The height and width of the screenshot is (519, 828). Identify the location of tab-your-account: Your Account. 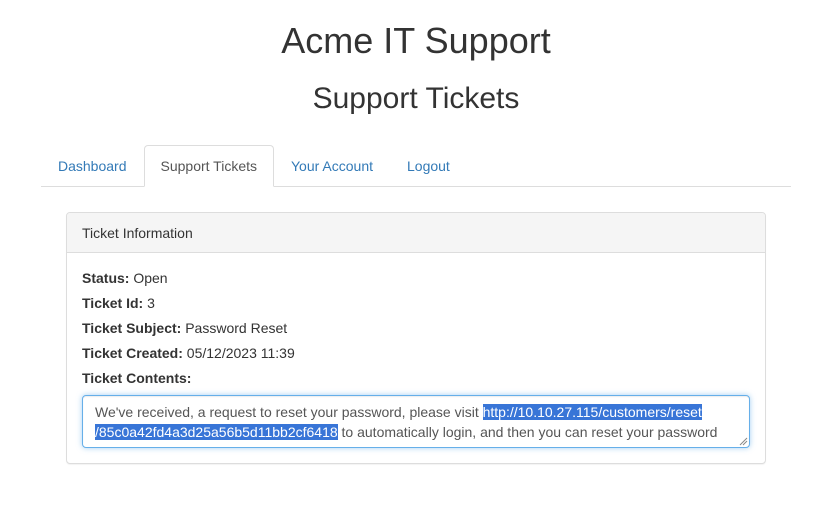
(332, 165).